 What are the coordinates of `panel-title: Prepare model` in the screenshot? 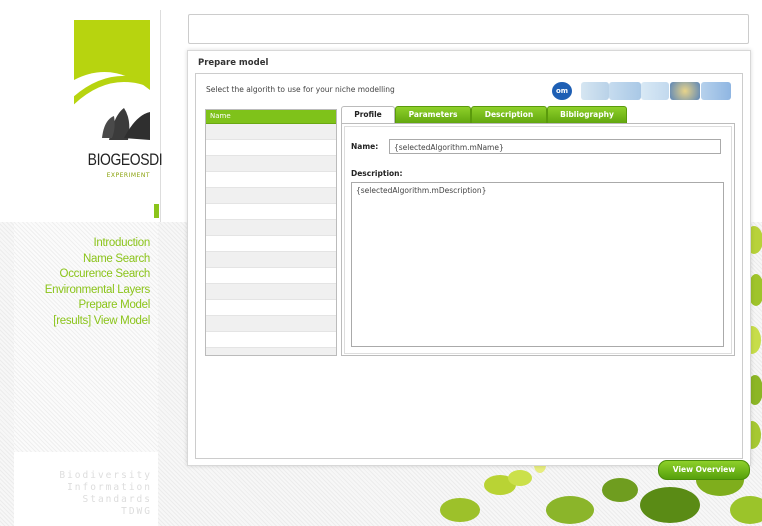 It's located at (233, 63).